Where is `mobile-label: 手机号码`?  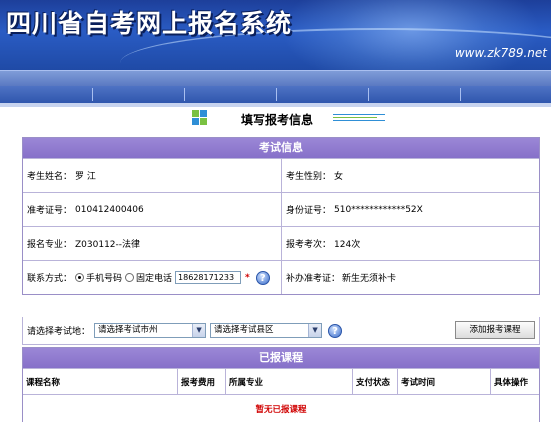 mobile-label: 手机号码 is located at coordinates (104, 277).